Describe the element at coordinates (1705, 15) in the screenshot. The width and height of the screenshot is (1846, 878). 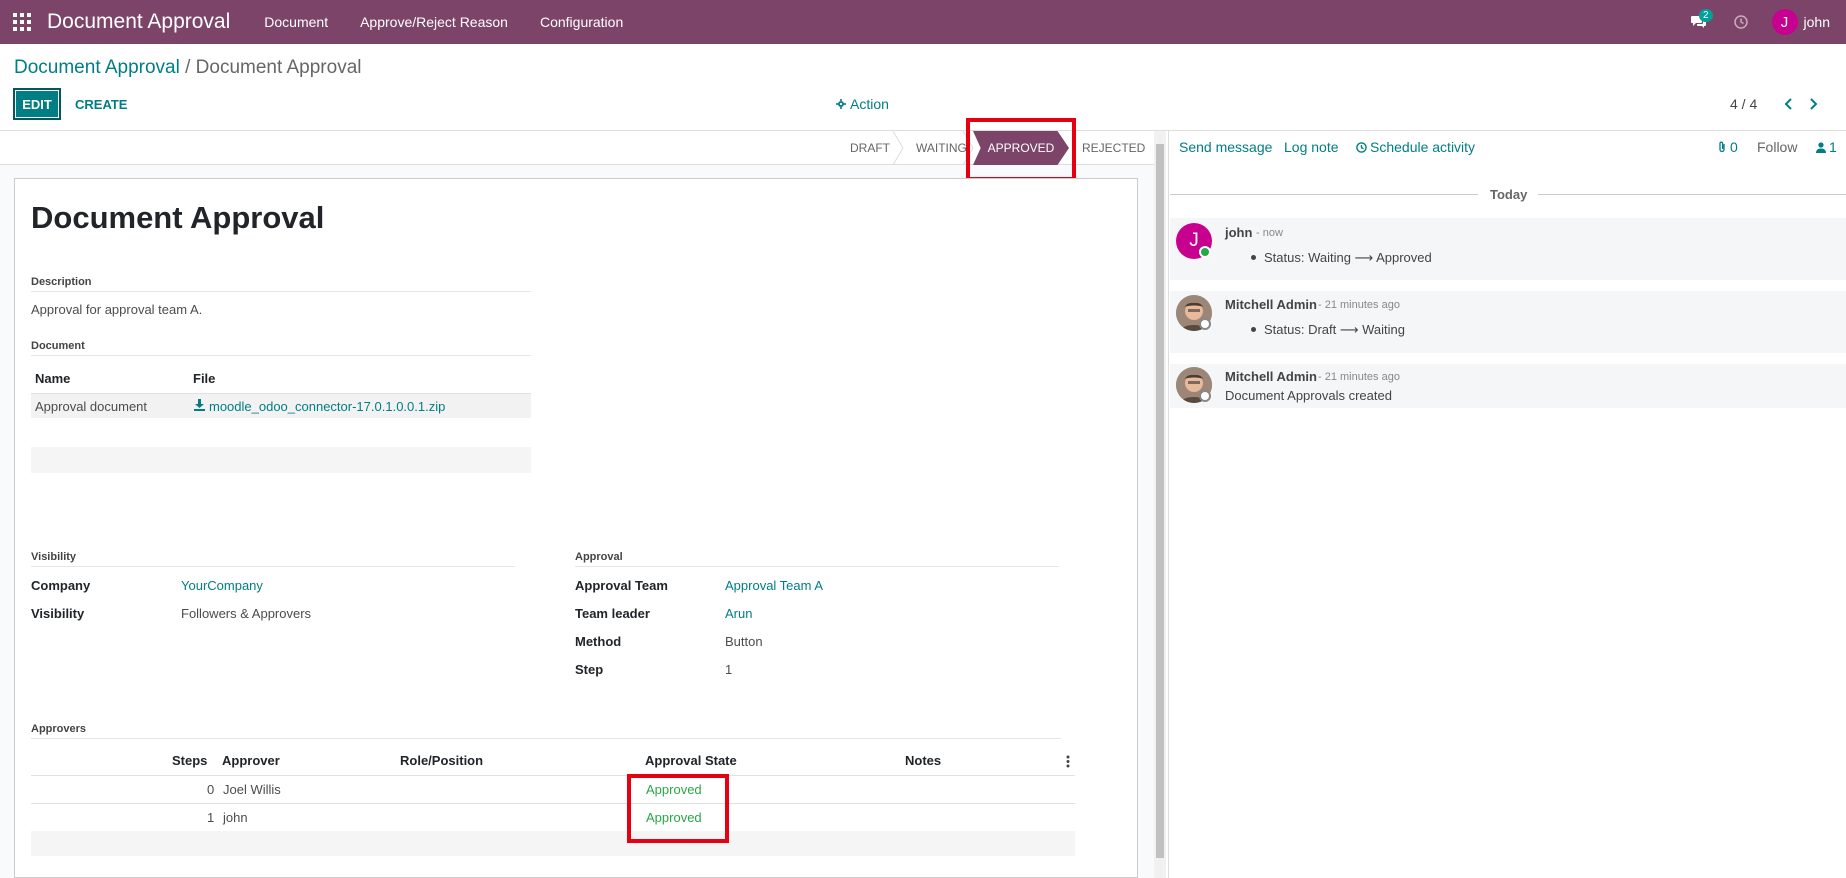
I see `messages-count-badge: 2` at that location.